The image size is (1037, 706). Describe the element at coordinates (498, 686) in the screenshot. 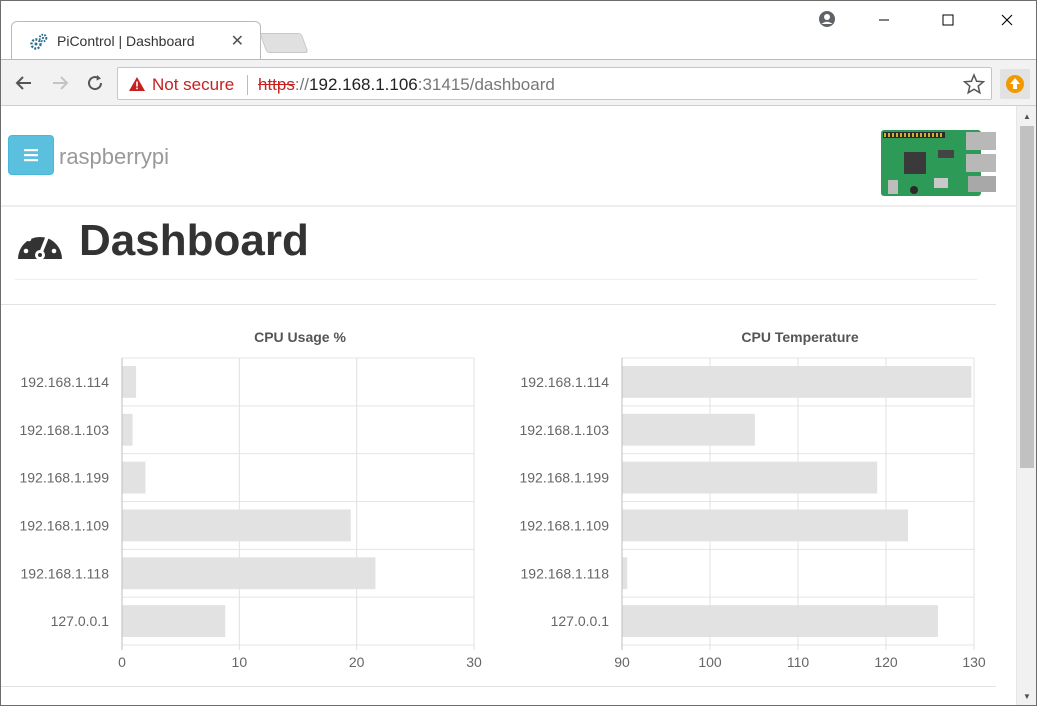

I see `section-divider-bottom` at that location.